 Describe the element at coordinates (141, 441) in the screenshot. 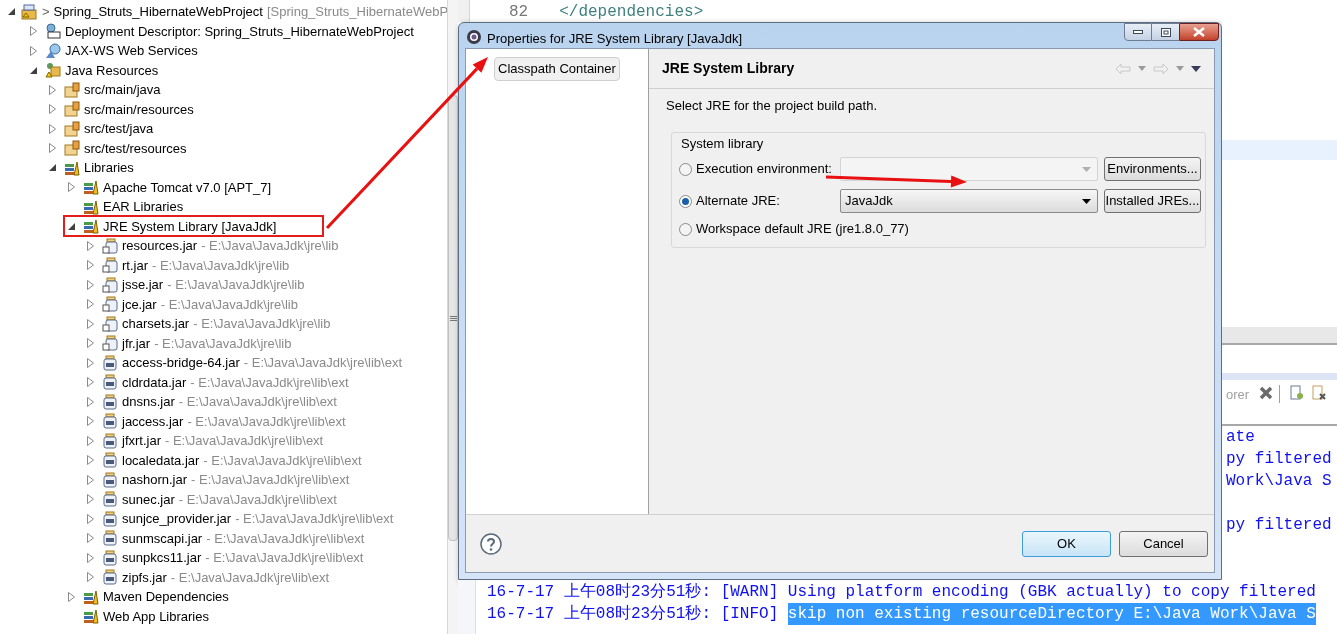

I see `tree-item-label: jfxrt.jar` at that location.